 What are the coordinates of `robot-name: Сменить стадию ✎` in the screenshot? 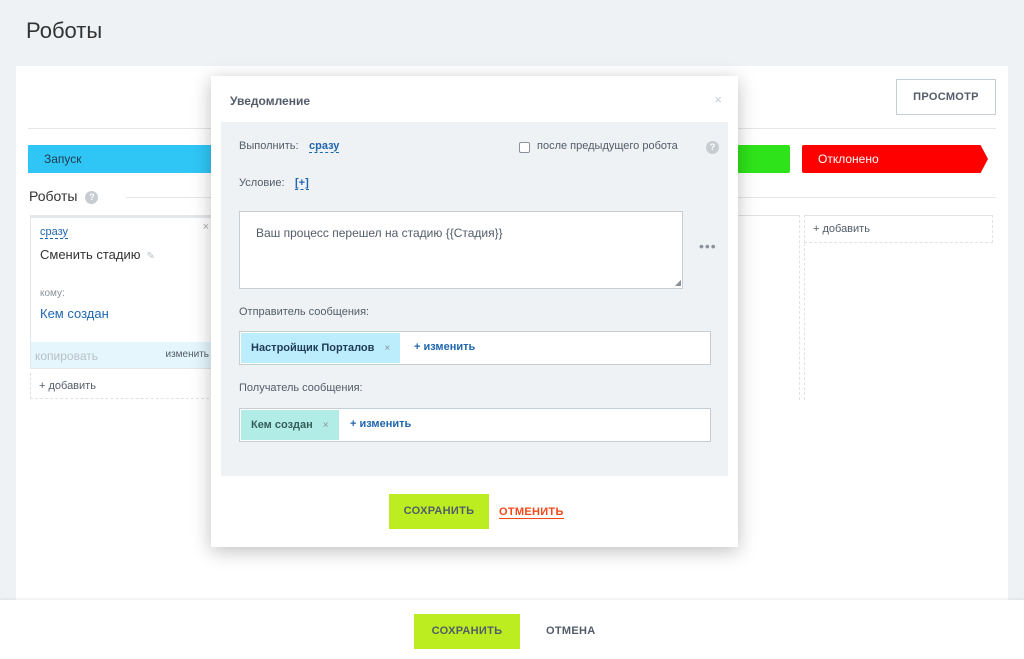 It's located at (97, 254).